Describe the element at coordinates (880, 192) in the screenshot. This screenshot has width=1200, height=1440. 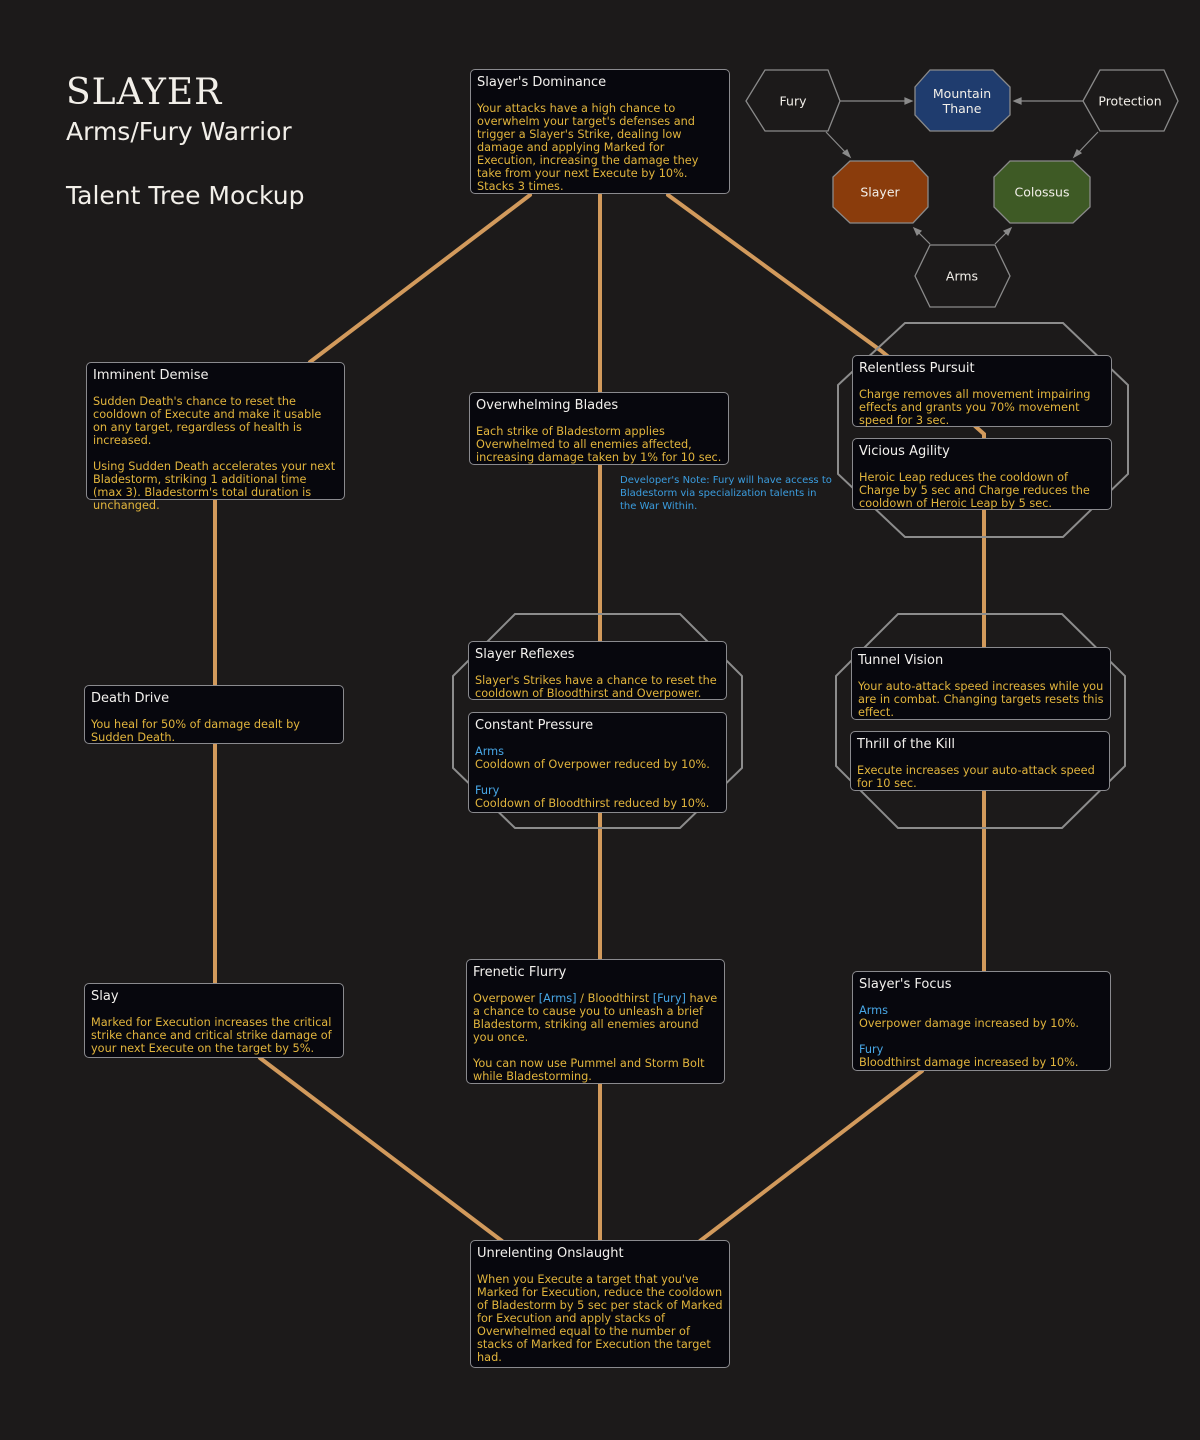
I see `hero-map-label-slayer: Slayer` at that location.